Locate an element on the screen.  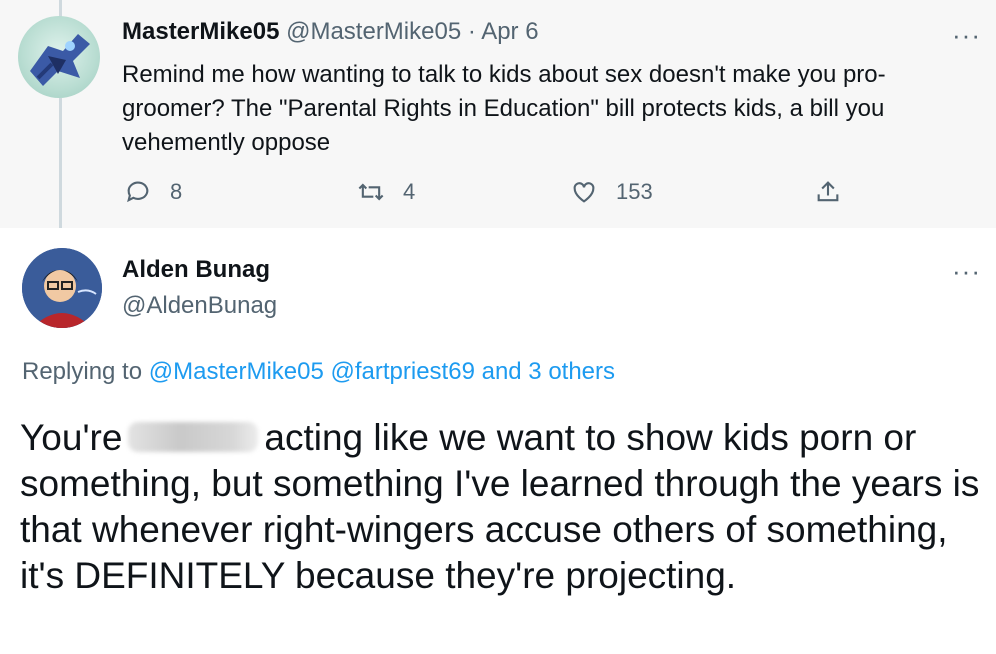
reply-icon is located at coordinates (138, 192).